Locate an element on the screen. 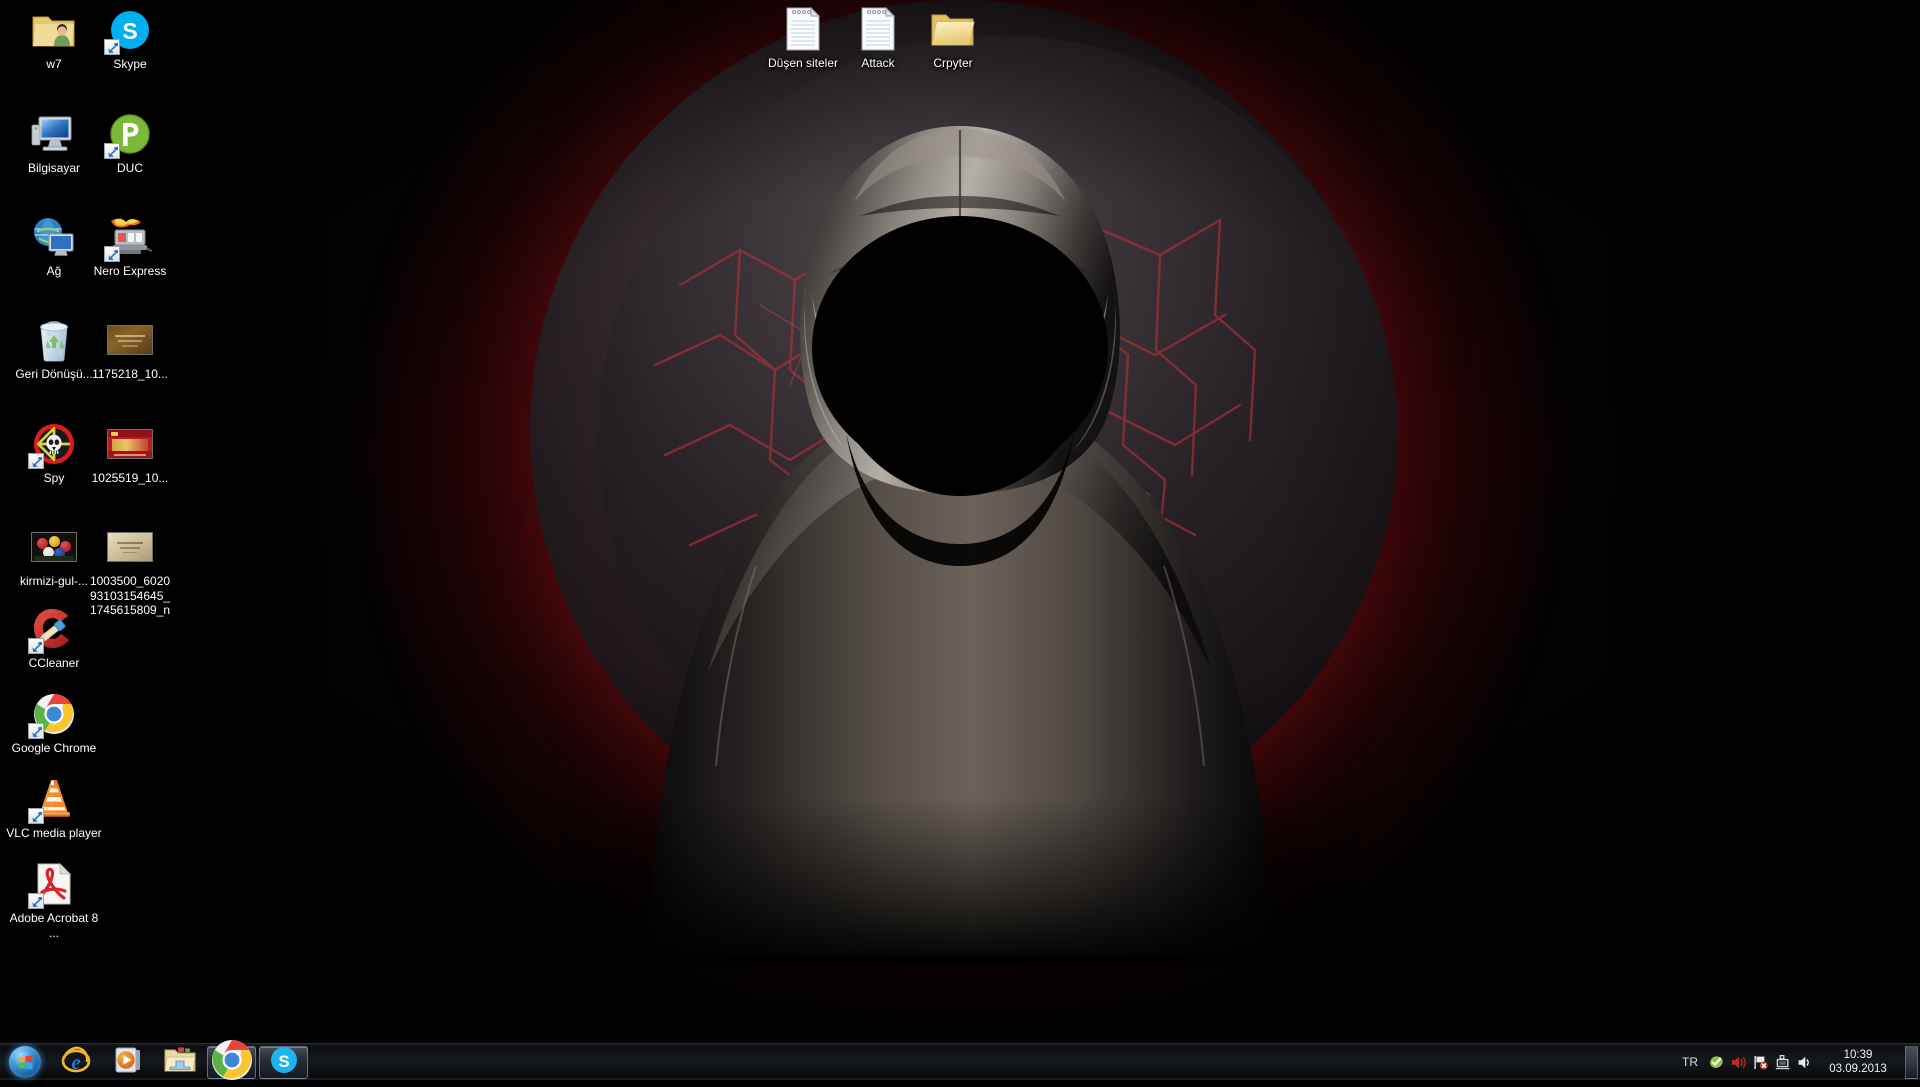  desktop-icon-label: w7 is located at coordinates (53, 64).